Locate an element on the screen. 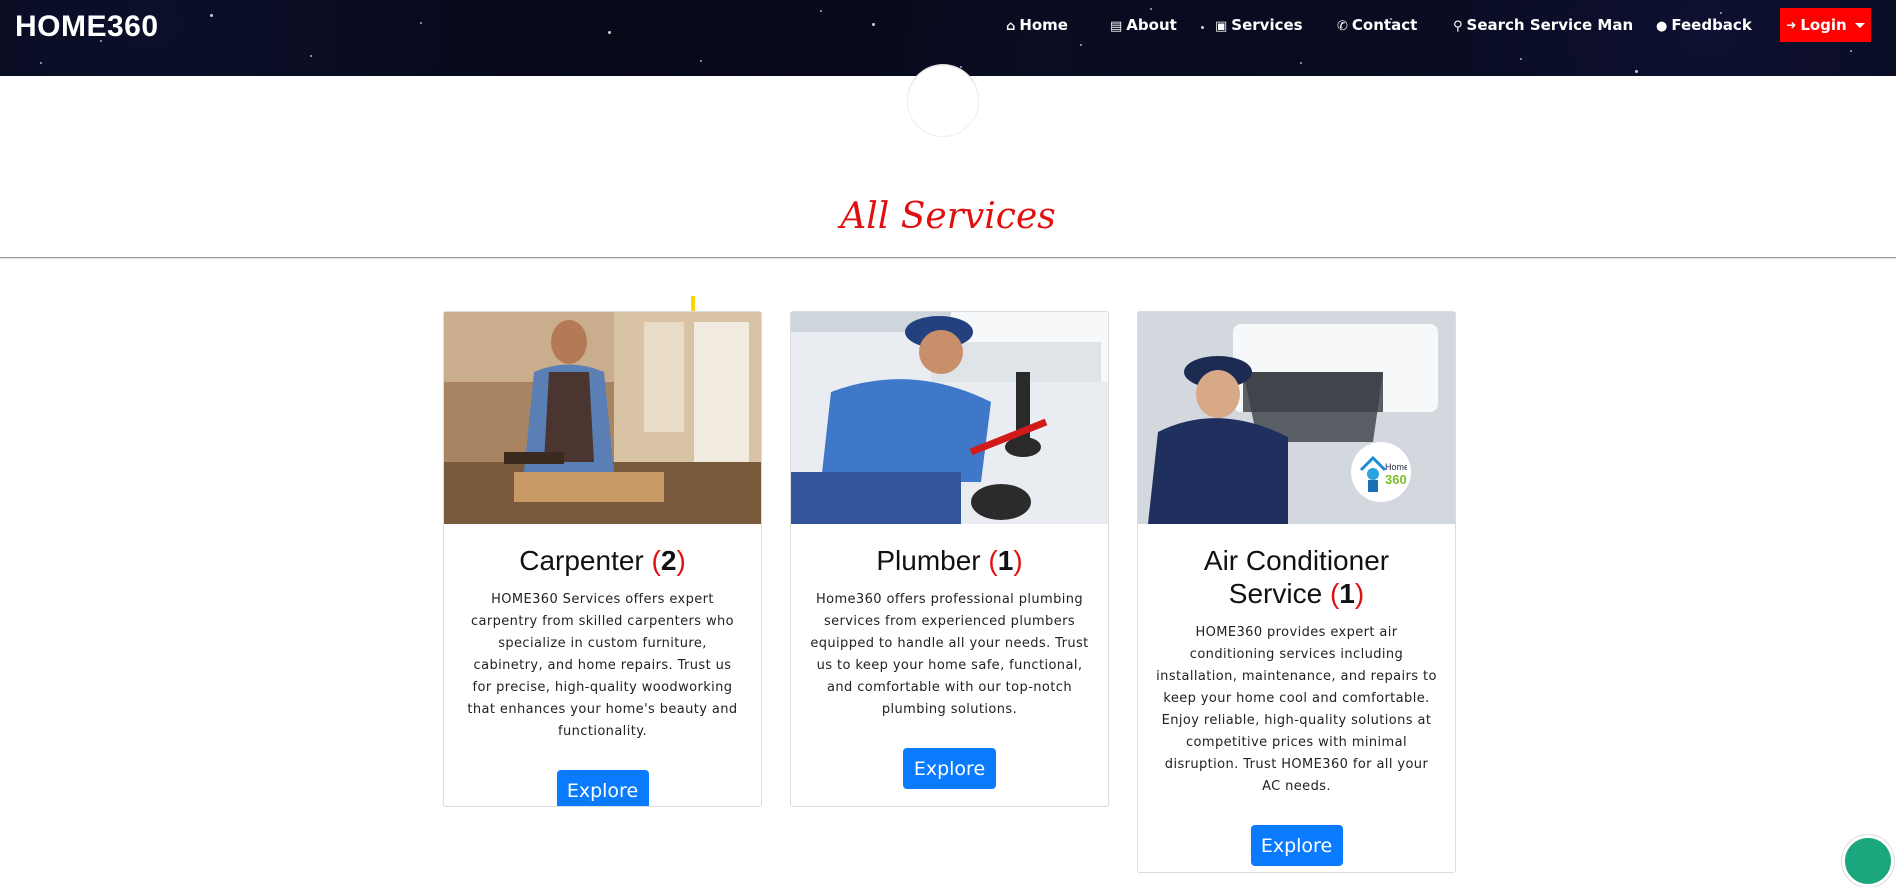 This screenshot has width=1896, height=887. login-label: Login is located at coordinates (1823, 25).